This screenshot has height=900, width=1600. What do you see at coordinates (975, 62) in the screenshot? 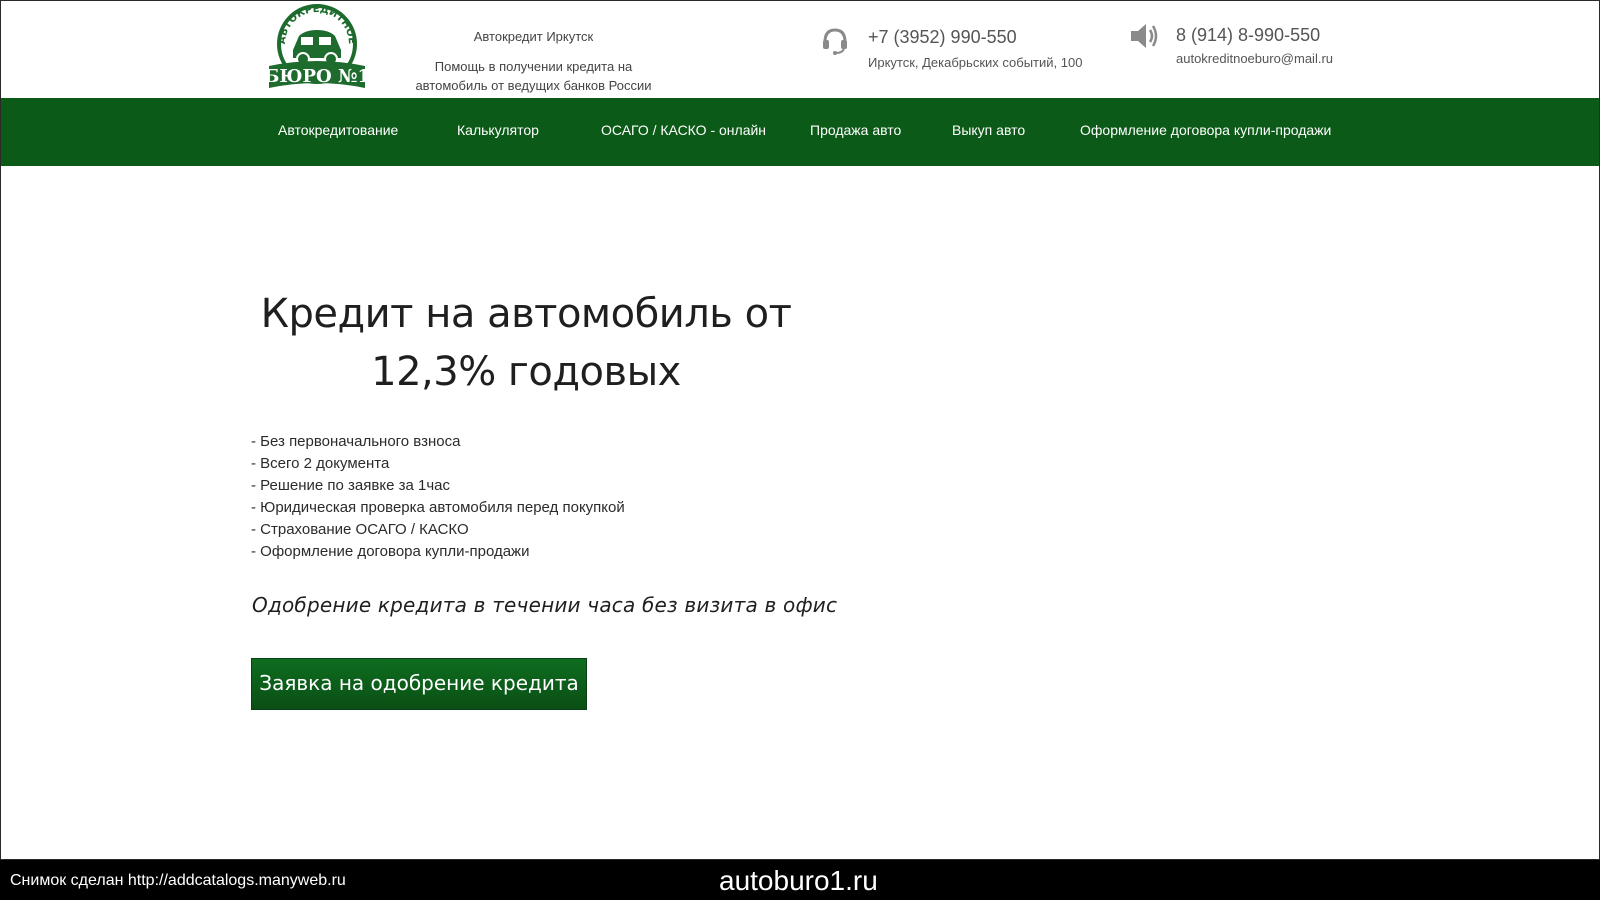
I see `office-address: Иркутск, Декабрьских событий, 100` at bounding box center [975, 62].